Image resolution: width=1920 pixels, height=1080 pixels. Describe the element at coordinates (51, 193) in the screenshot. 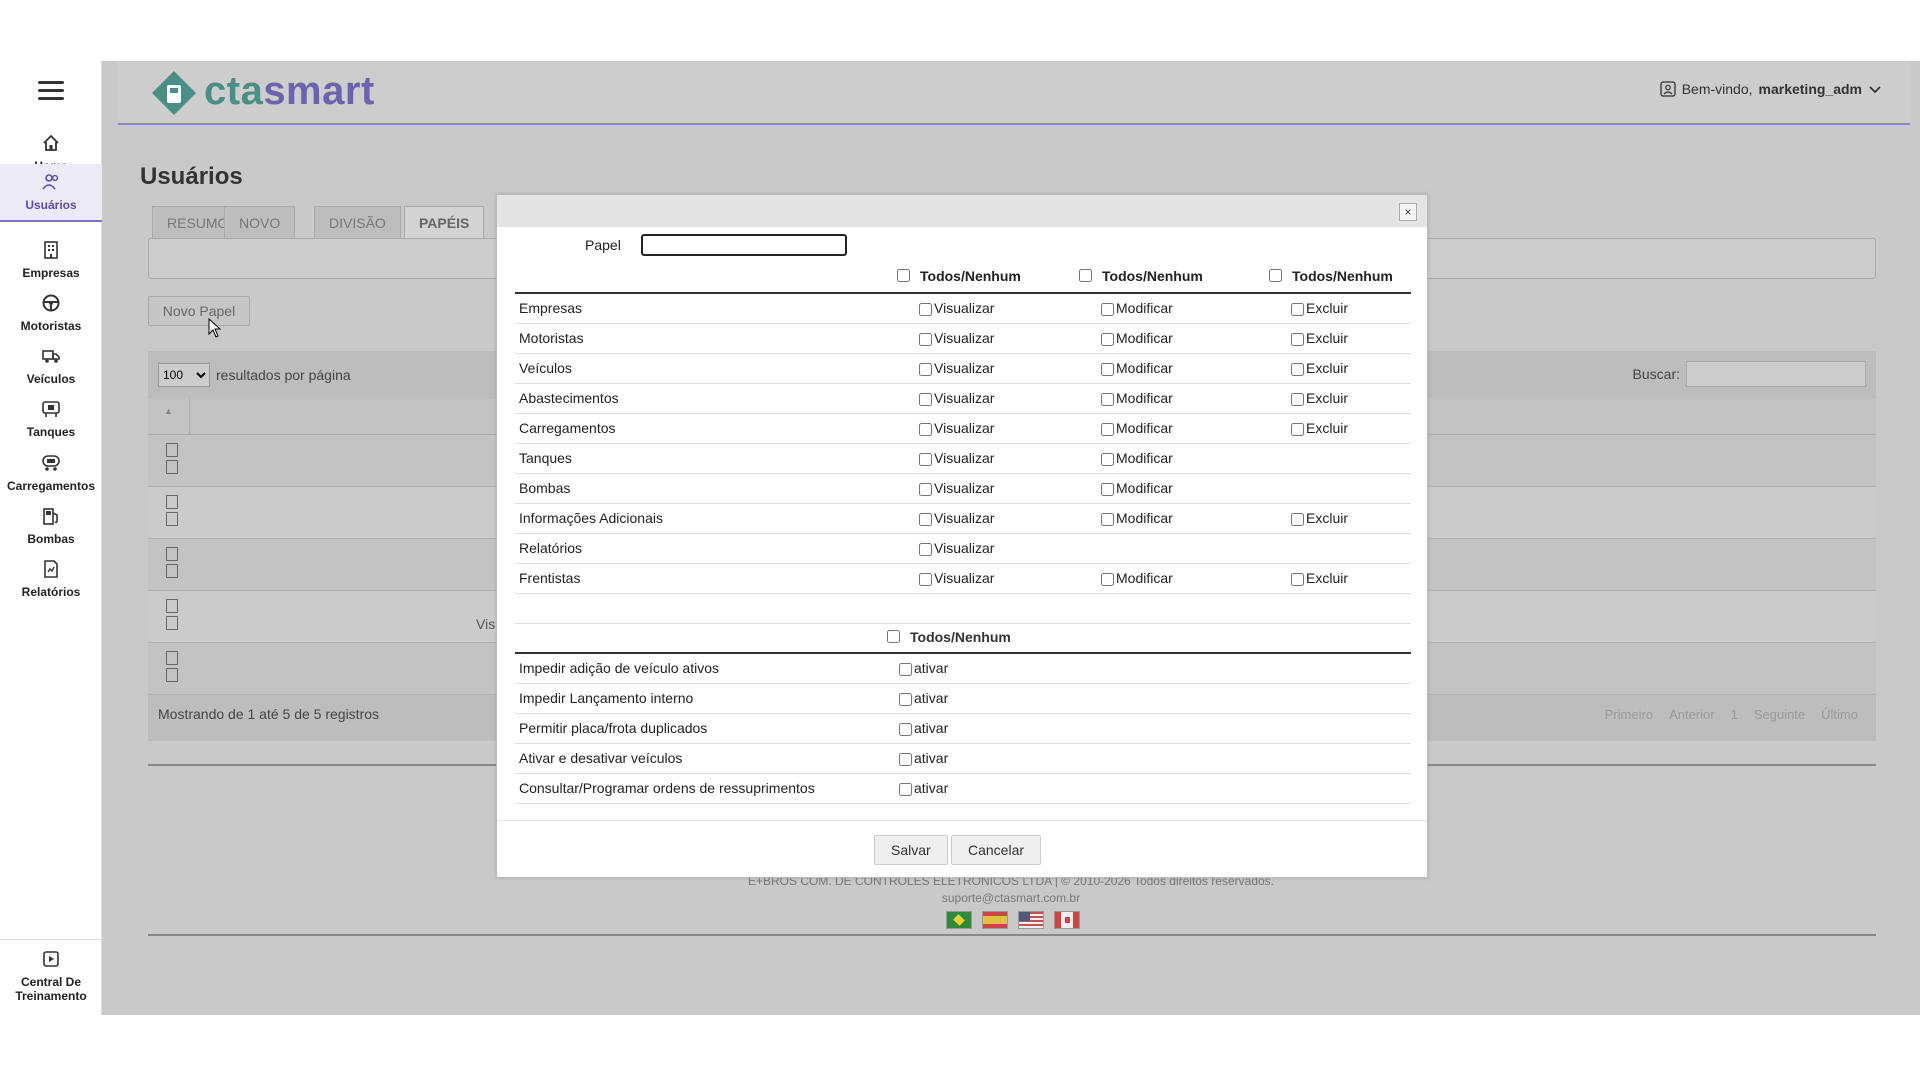

I see `sidebar-item-usuarios: Usuários` at that location.